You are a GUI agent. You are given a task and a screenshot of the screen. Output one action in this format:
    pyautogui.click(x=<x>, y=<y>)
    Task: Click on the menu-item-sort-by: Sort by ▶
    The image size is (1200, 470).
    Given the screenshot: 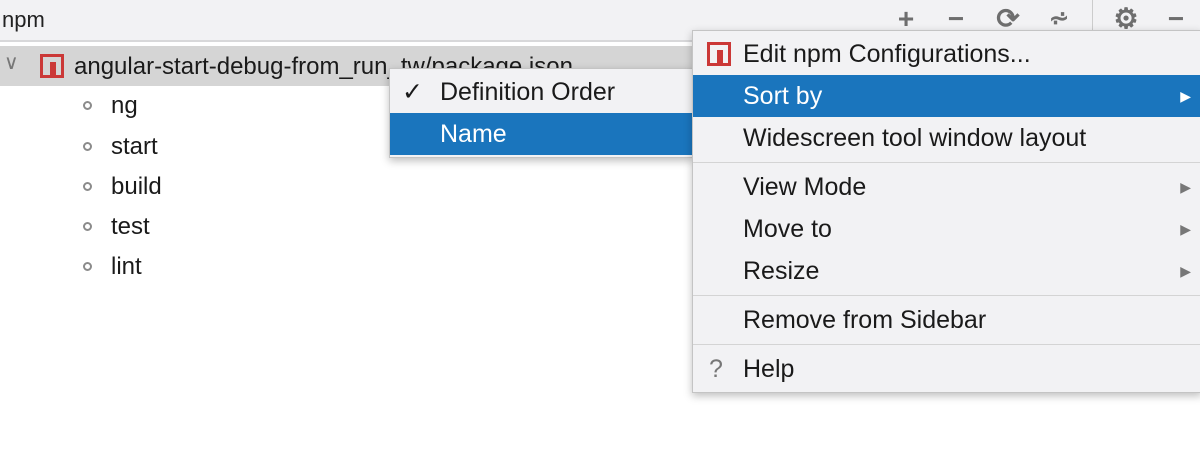 What is the action you would take?
    pyautogui.click(x=946, y=96)
    